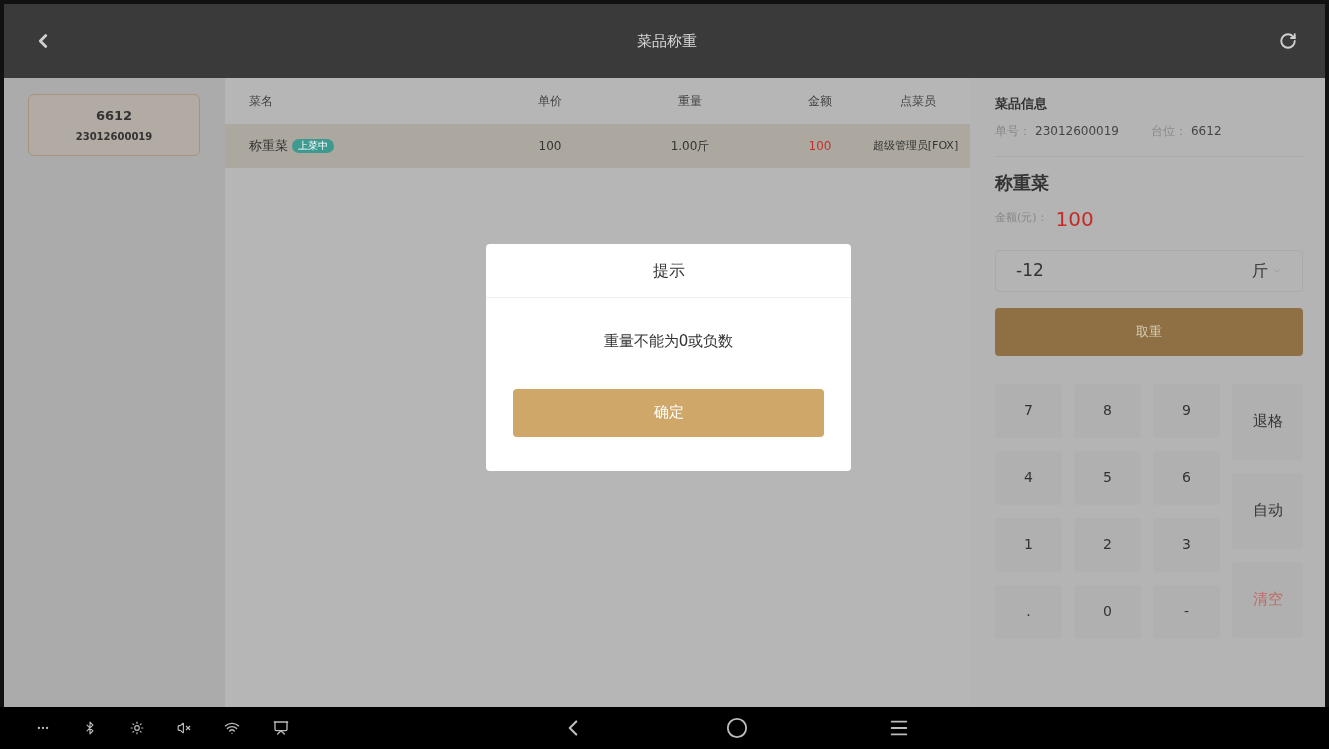 This screenshot has width=1329, height=749. I want to click on refresh-icon, so click(1288, 41).